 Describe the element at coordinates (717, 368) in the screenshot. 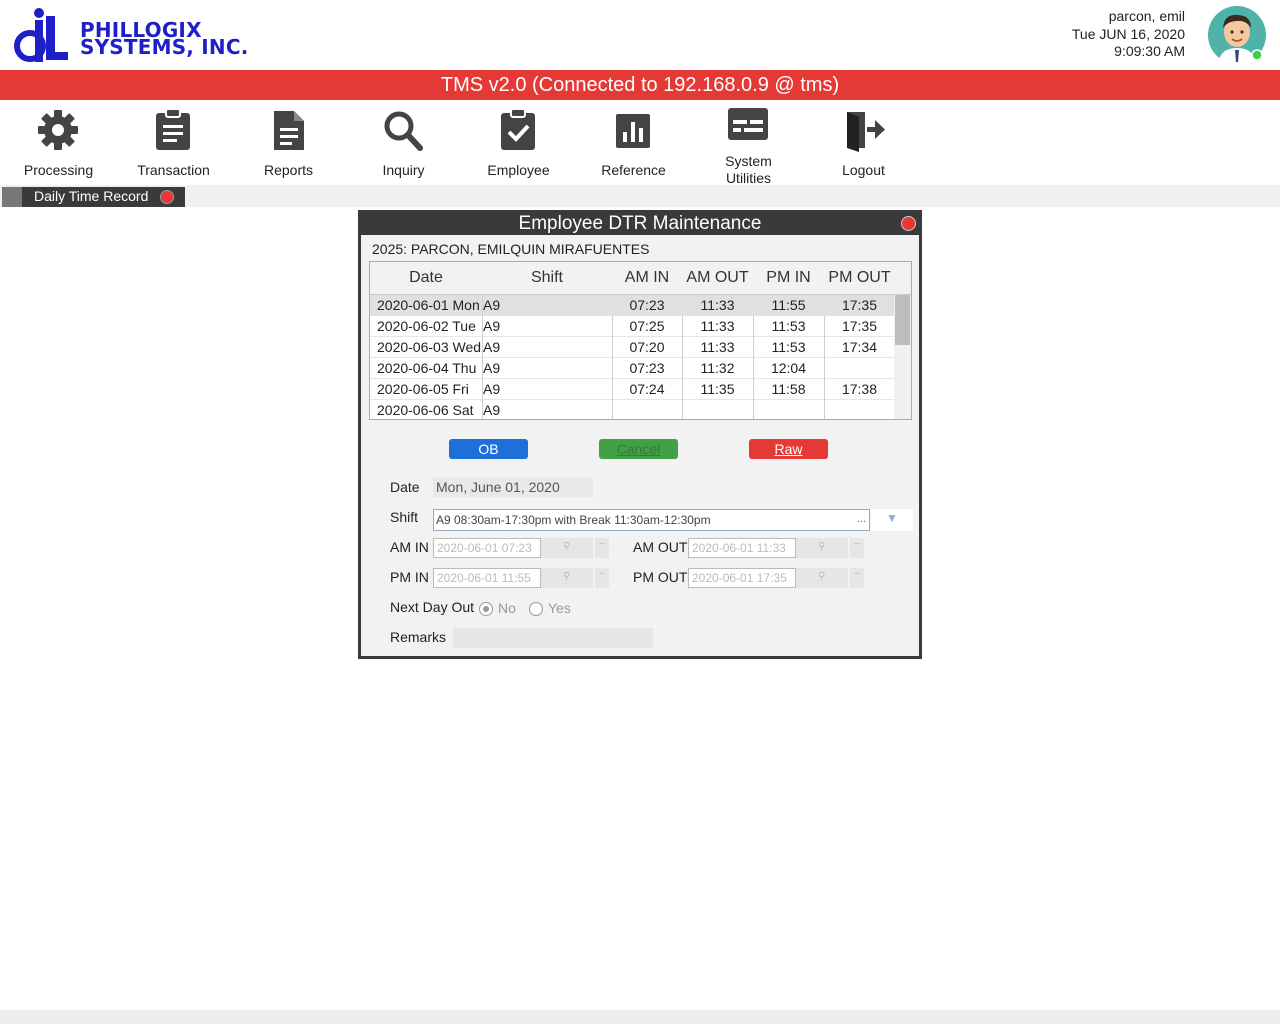

I see `table-cell-am-out: 11:32` at that location.